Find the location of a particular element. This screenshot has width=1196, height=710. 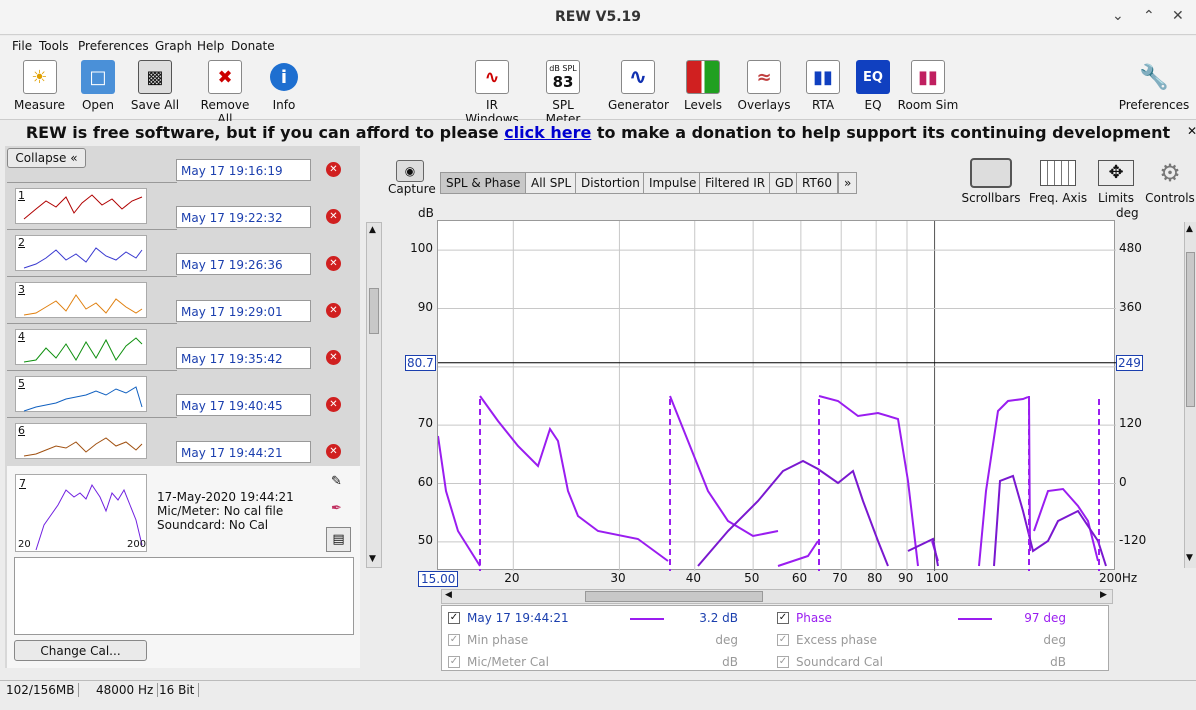

phase-checkbox: ✓ is located at coordinates (783, 618).